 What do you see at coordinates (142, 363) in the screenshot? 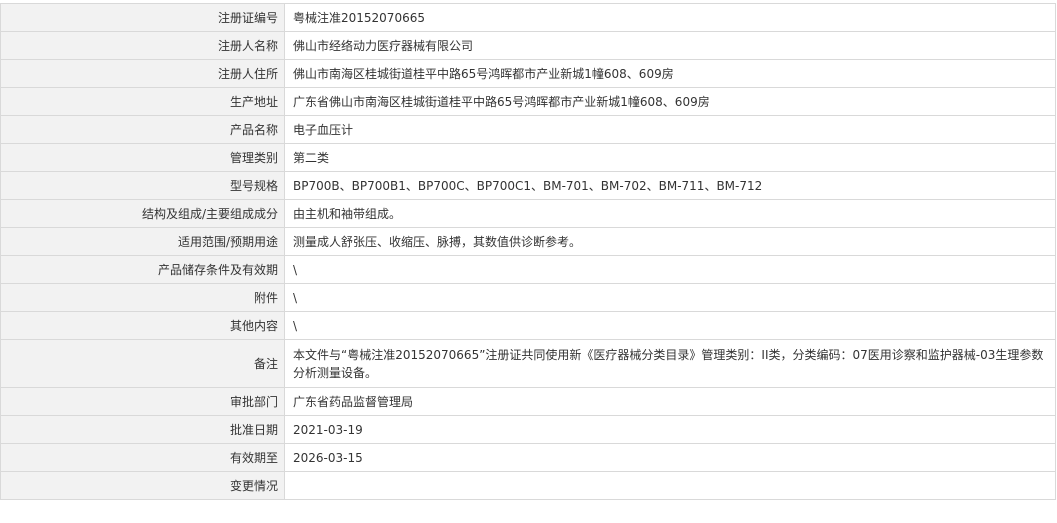
I see `field-label-remarks: 备注` at bounding box center [142, 363].